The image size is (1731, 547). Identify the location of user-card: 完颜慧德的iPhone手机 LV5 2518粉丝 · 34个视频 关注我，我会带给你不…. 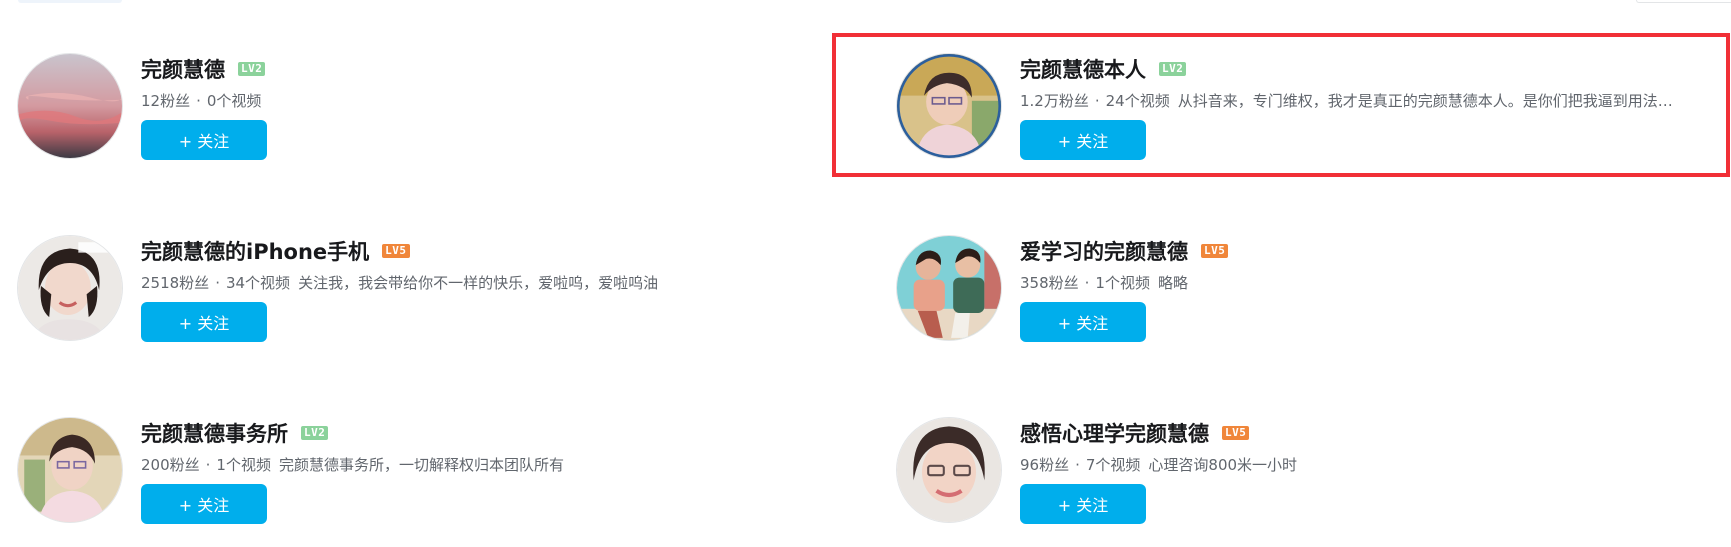
(447, 295).